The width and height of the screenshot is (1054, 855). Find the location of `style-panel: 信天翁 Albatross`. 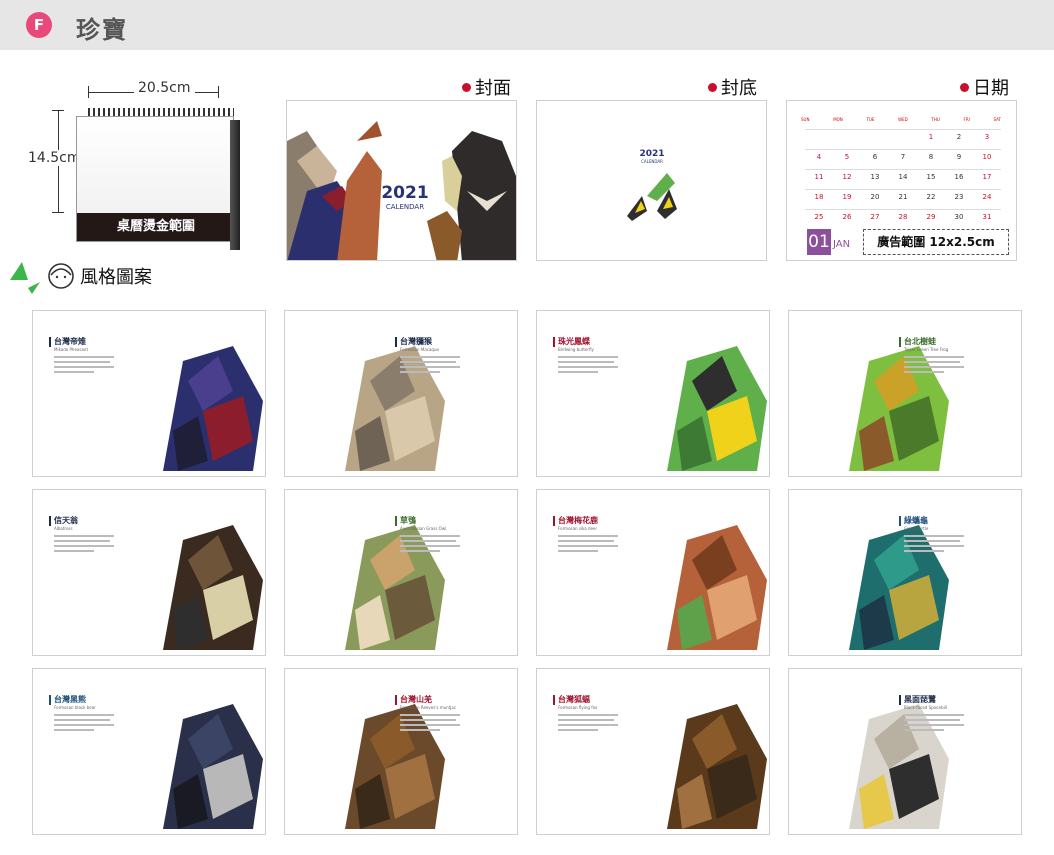

style-panel: 信天翁 Albatross is located at coordinates (149, 572).